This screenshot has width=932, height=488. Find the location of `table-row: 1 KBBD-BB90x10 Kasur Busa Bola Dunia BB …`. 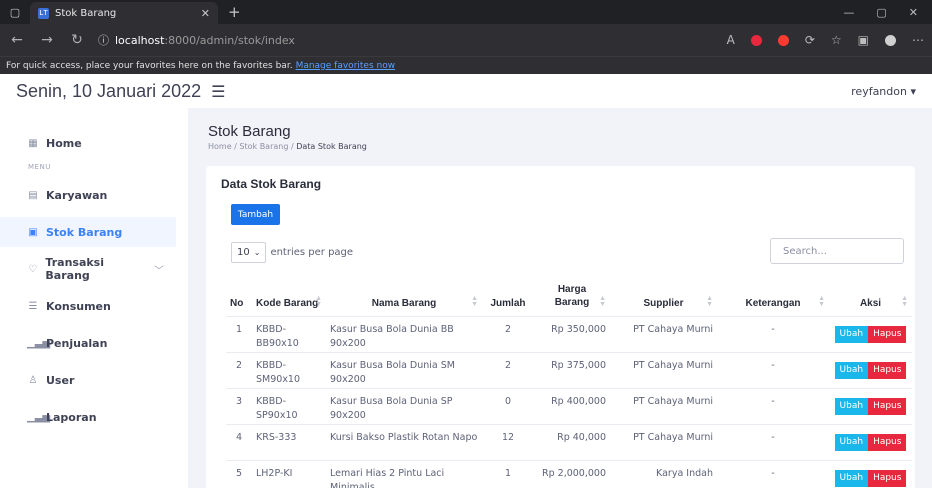

table-row: 1 KBBD-BB90x10 Kasur Busa Bola Dunia BB … is located at coordinates (569, 333).